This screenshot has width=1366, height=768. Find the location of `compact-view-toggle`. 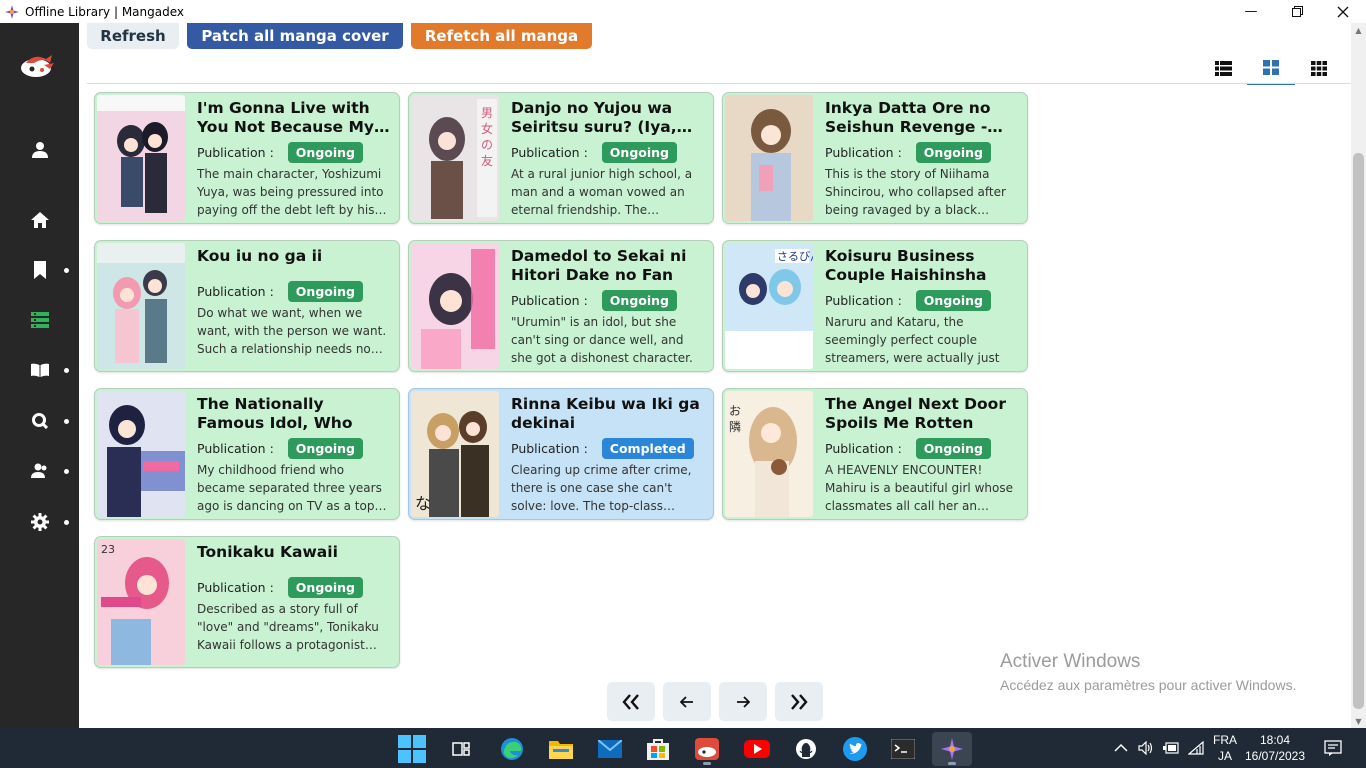

compact-view-toggle is located at coordinates (1319, 68).